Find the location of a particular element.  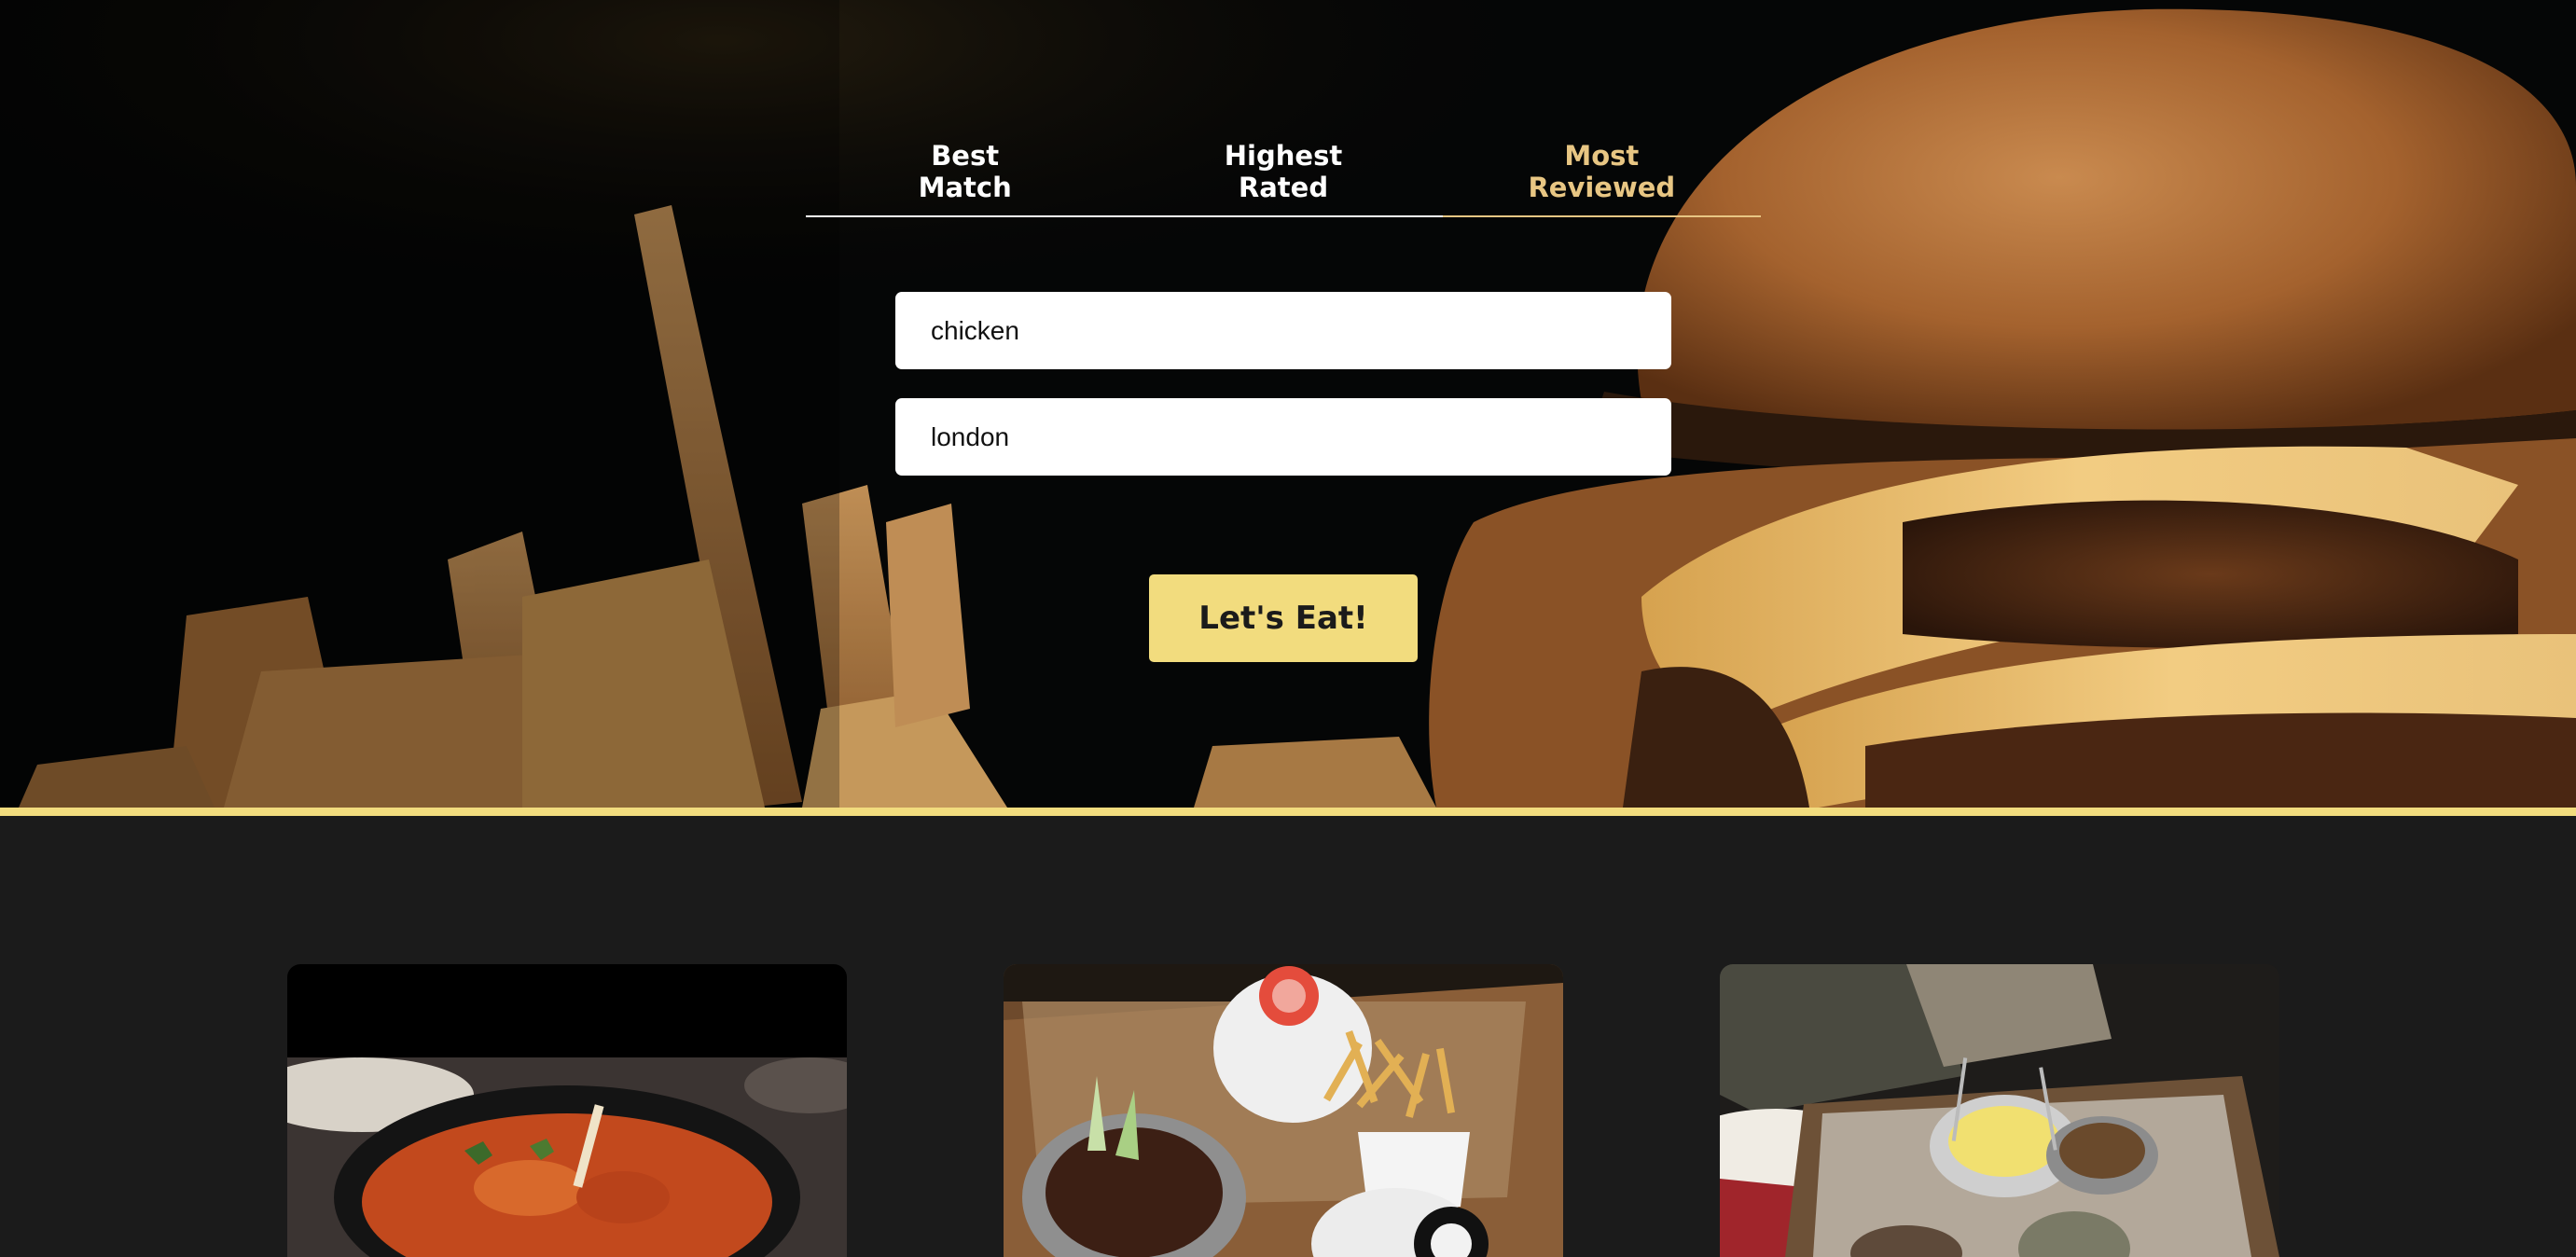

tab-most-reviewed-line1: Most is located at coordinates (1602, 156).